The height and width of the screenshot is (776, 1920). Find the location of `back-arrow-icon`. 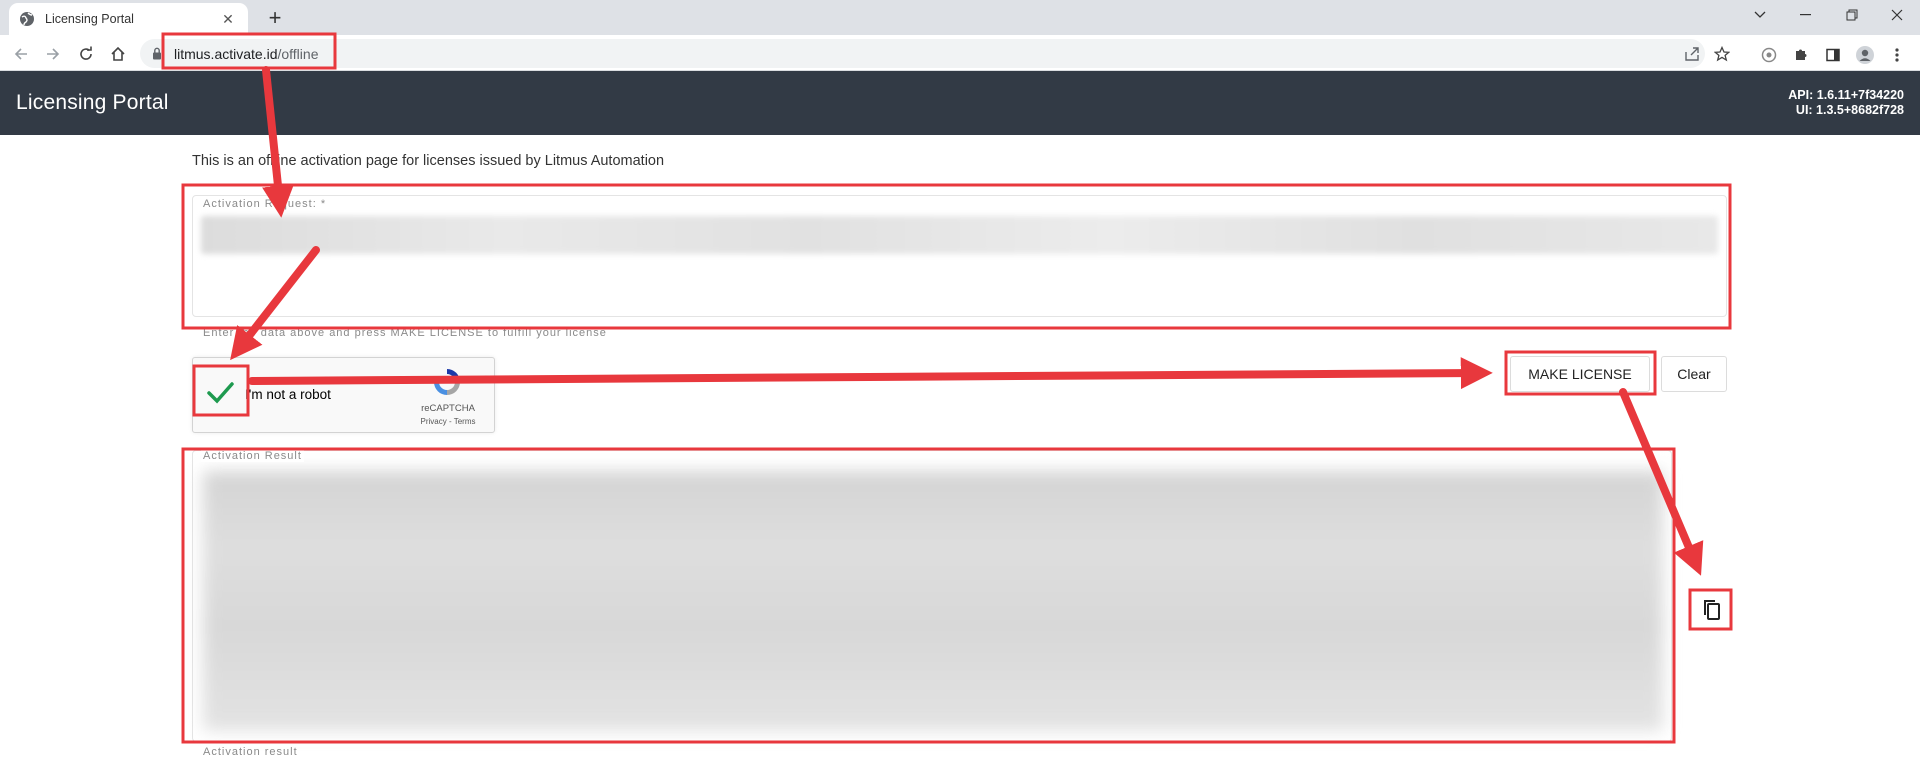

back-arrow-icon is located at coordinates (21, 54).